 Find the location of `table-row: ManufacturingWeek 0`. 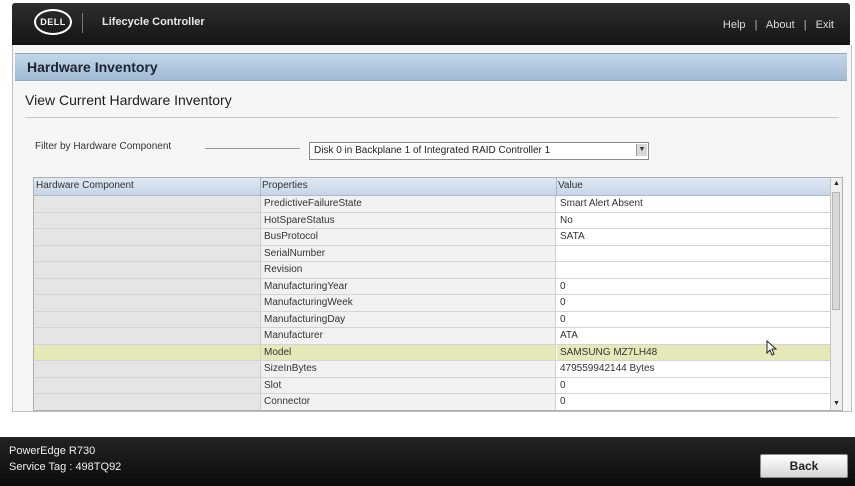

table-row: ManufacturingWeek 0 is located at coordinates (432, 303).